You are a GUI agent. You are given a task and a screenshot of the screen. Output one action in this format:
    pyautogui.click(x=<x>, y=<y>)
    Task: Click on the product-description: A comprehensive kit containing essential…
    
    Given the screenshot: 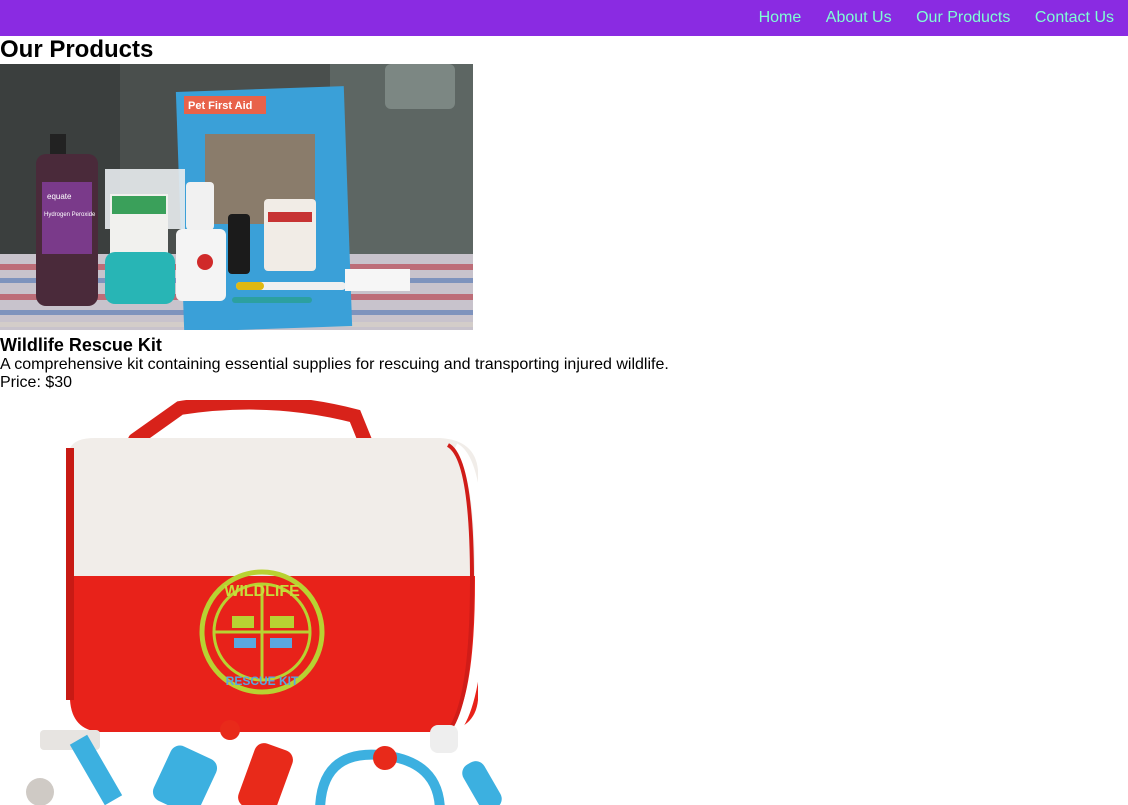 What is the action you would take?
    pyautogui.click(x=334, y=364)
    